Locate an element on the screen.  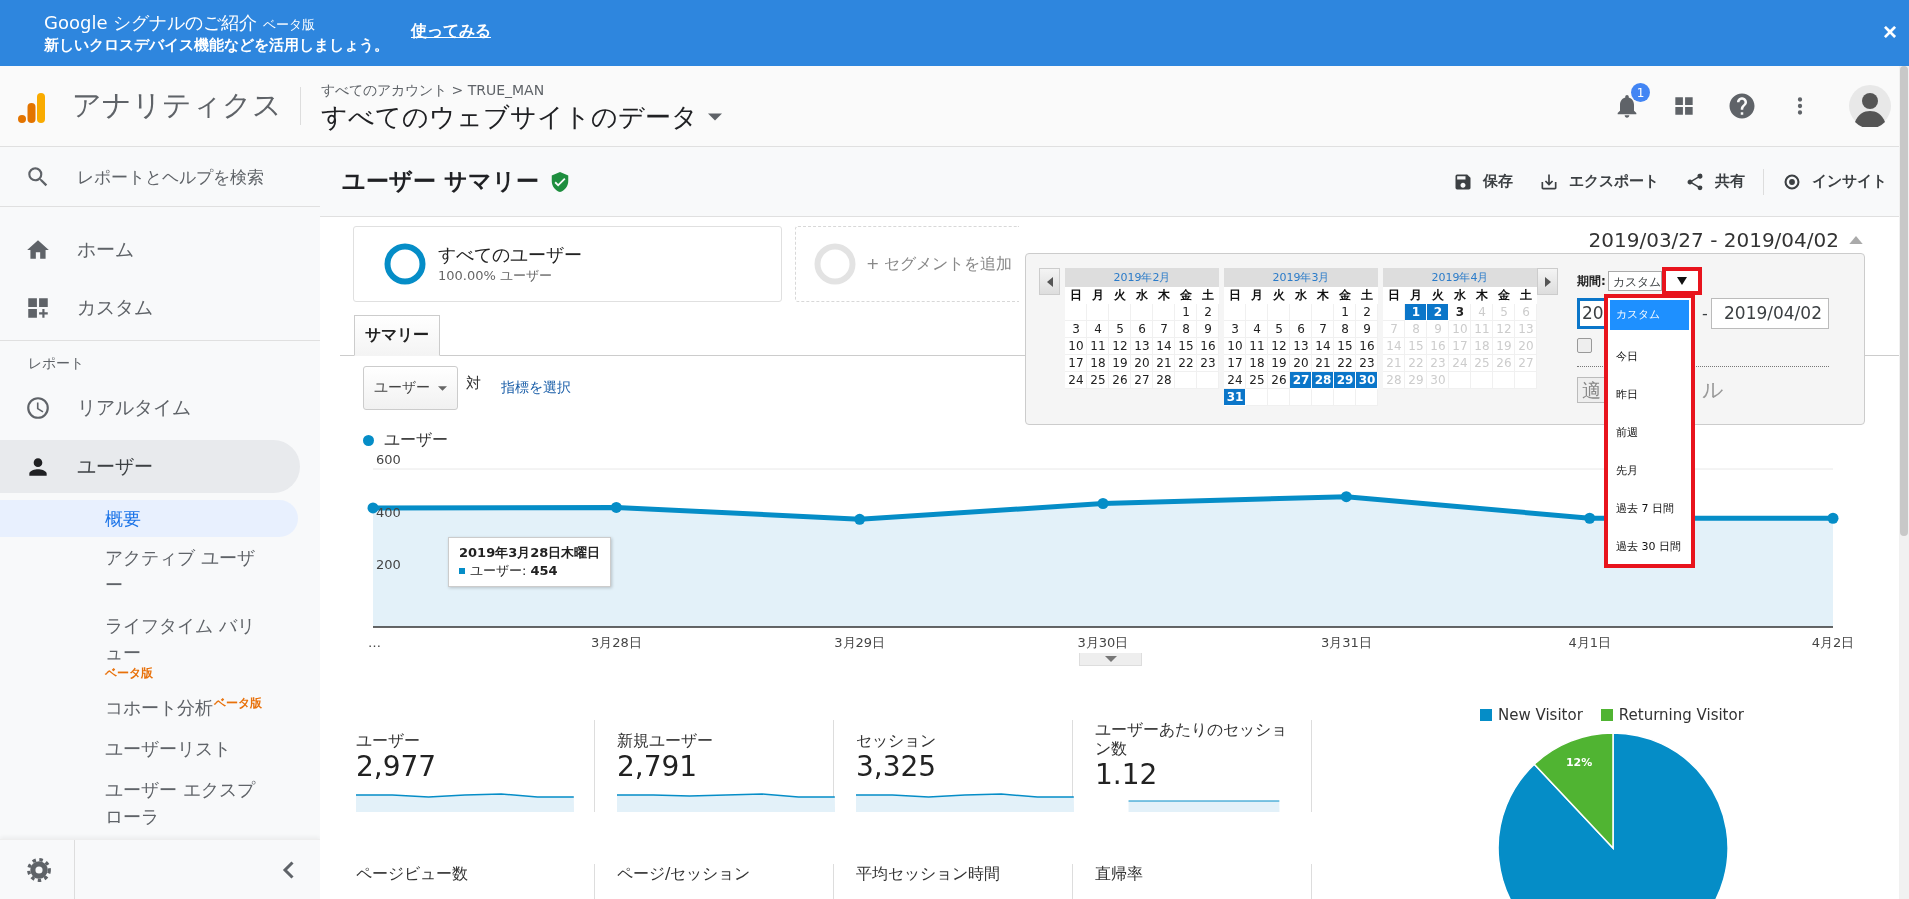
scrollbar is located at coordinates (1904, 482).